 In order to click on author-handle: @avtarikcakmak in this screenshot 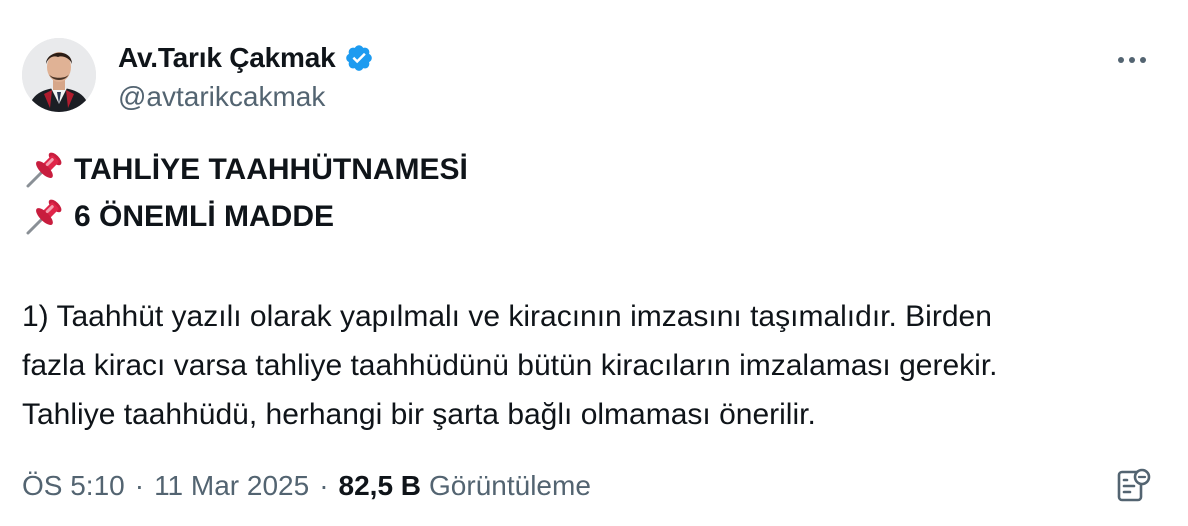, I will do `click(221, 97)`.